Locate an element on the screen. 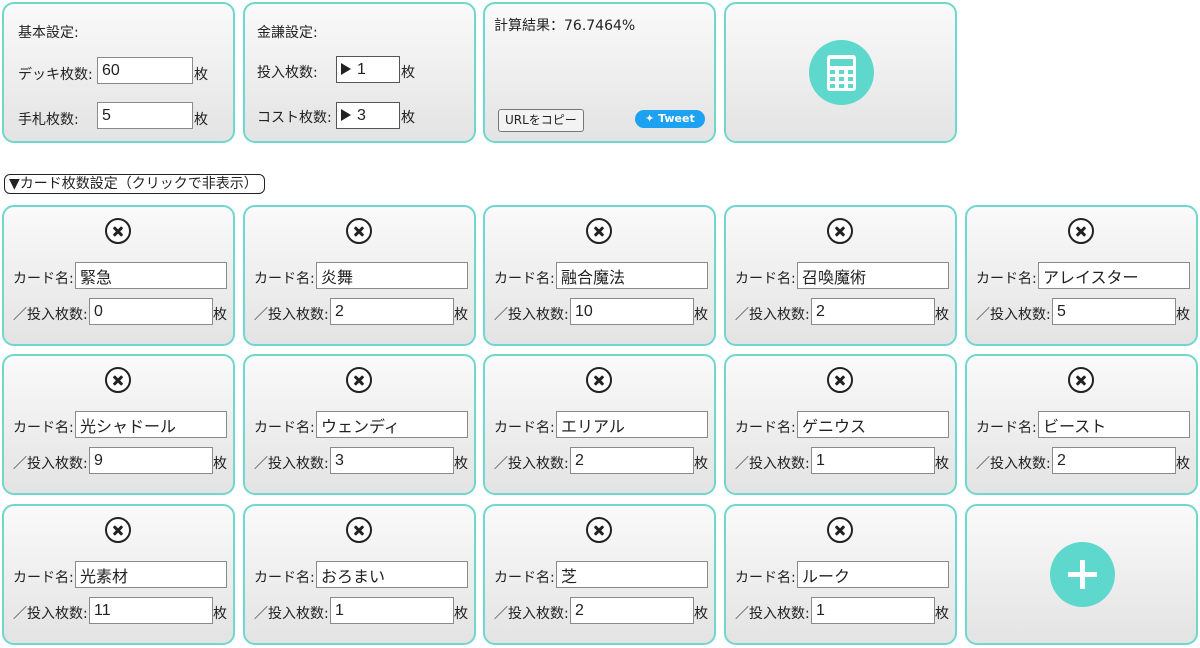 This screenshot has height=648, width=1200. hand-count-unit: 枚 is located at coordinates (201, 120).